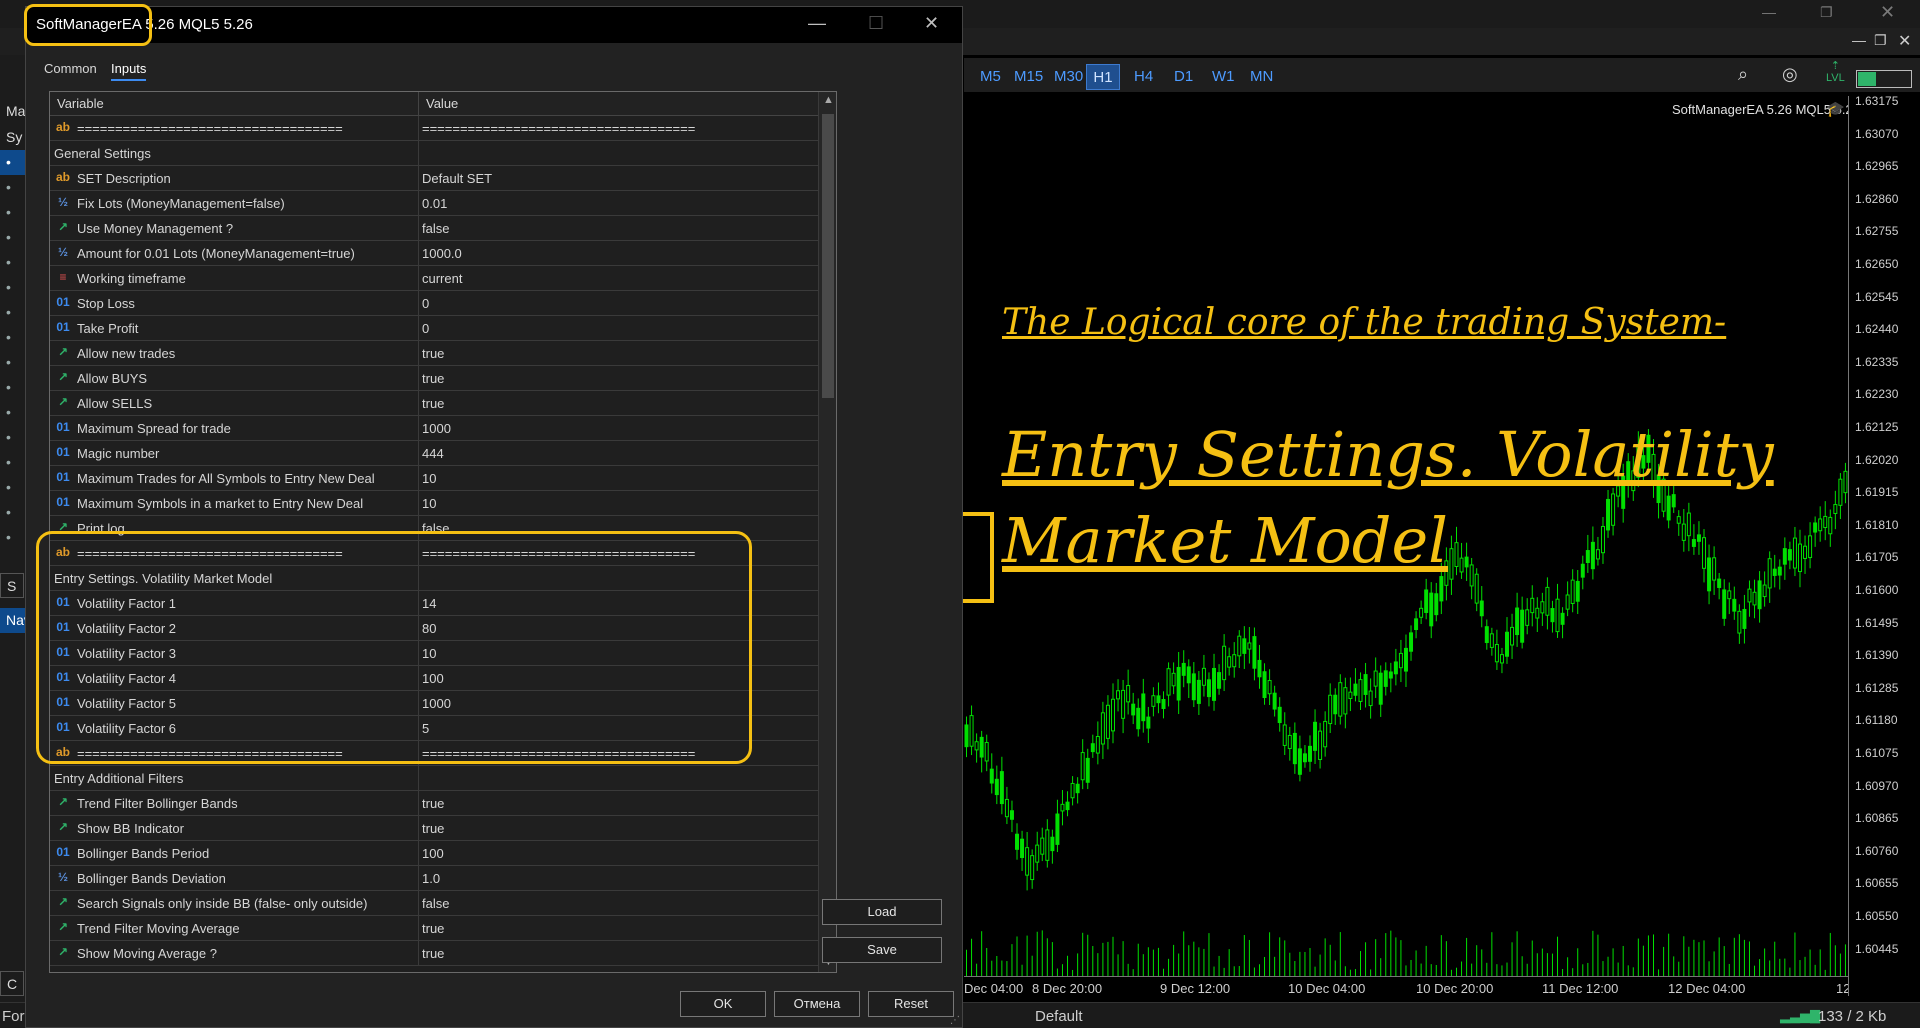  I want to click on resize-grip-icon: ⋰, so click(955, 1020).